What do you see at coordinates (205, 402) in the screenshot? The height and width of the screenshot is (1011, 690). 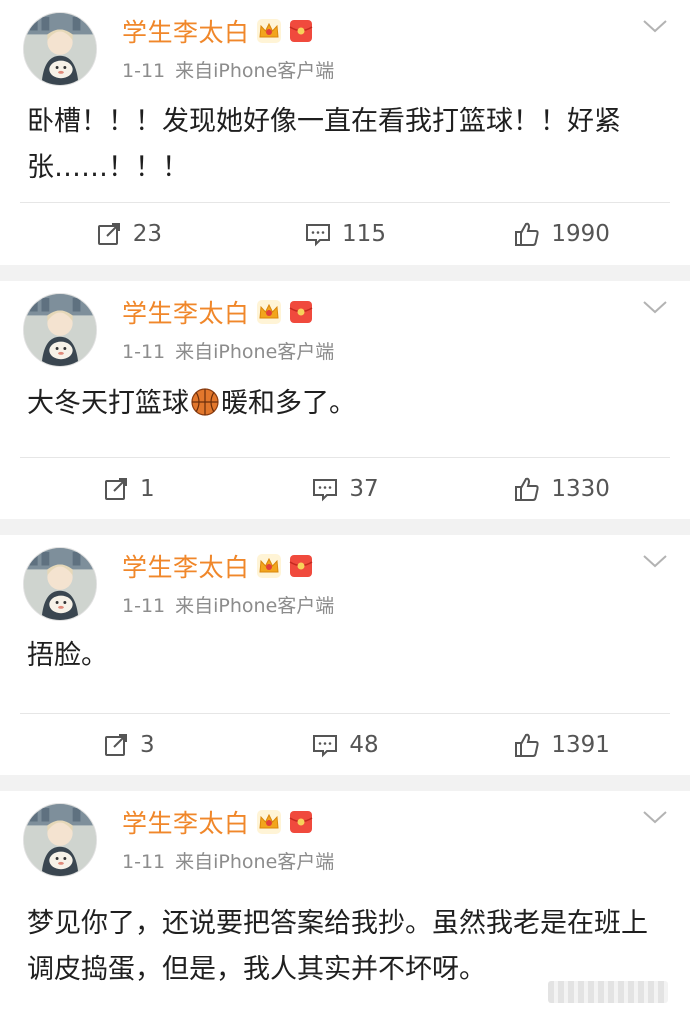 I see `basketball-emoji-icon` at bounding box center [205, 402].